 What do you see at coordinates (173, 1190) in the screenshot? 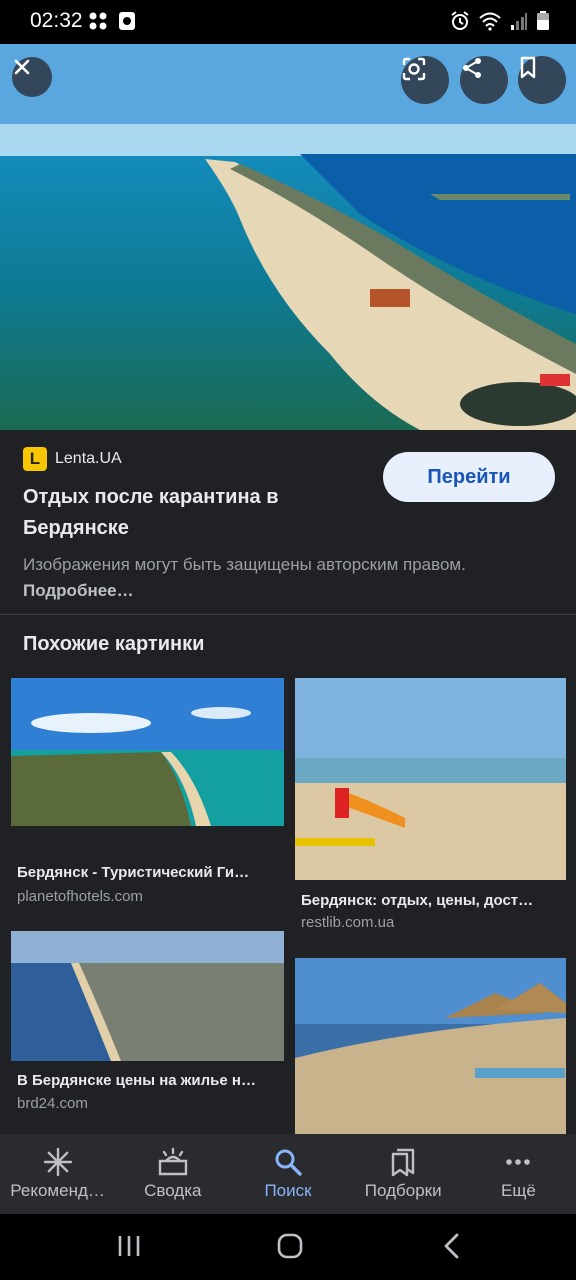
I see `nav-label-digest: Сводка` at bounding box center [173, 1190].